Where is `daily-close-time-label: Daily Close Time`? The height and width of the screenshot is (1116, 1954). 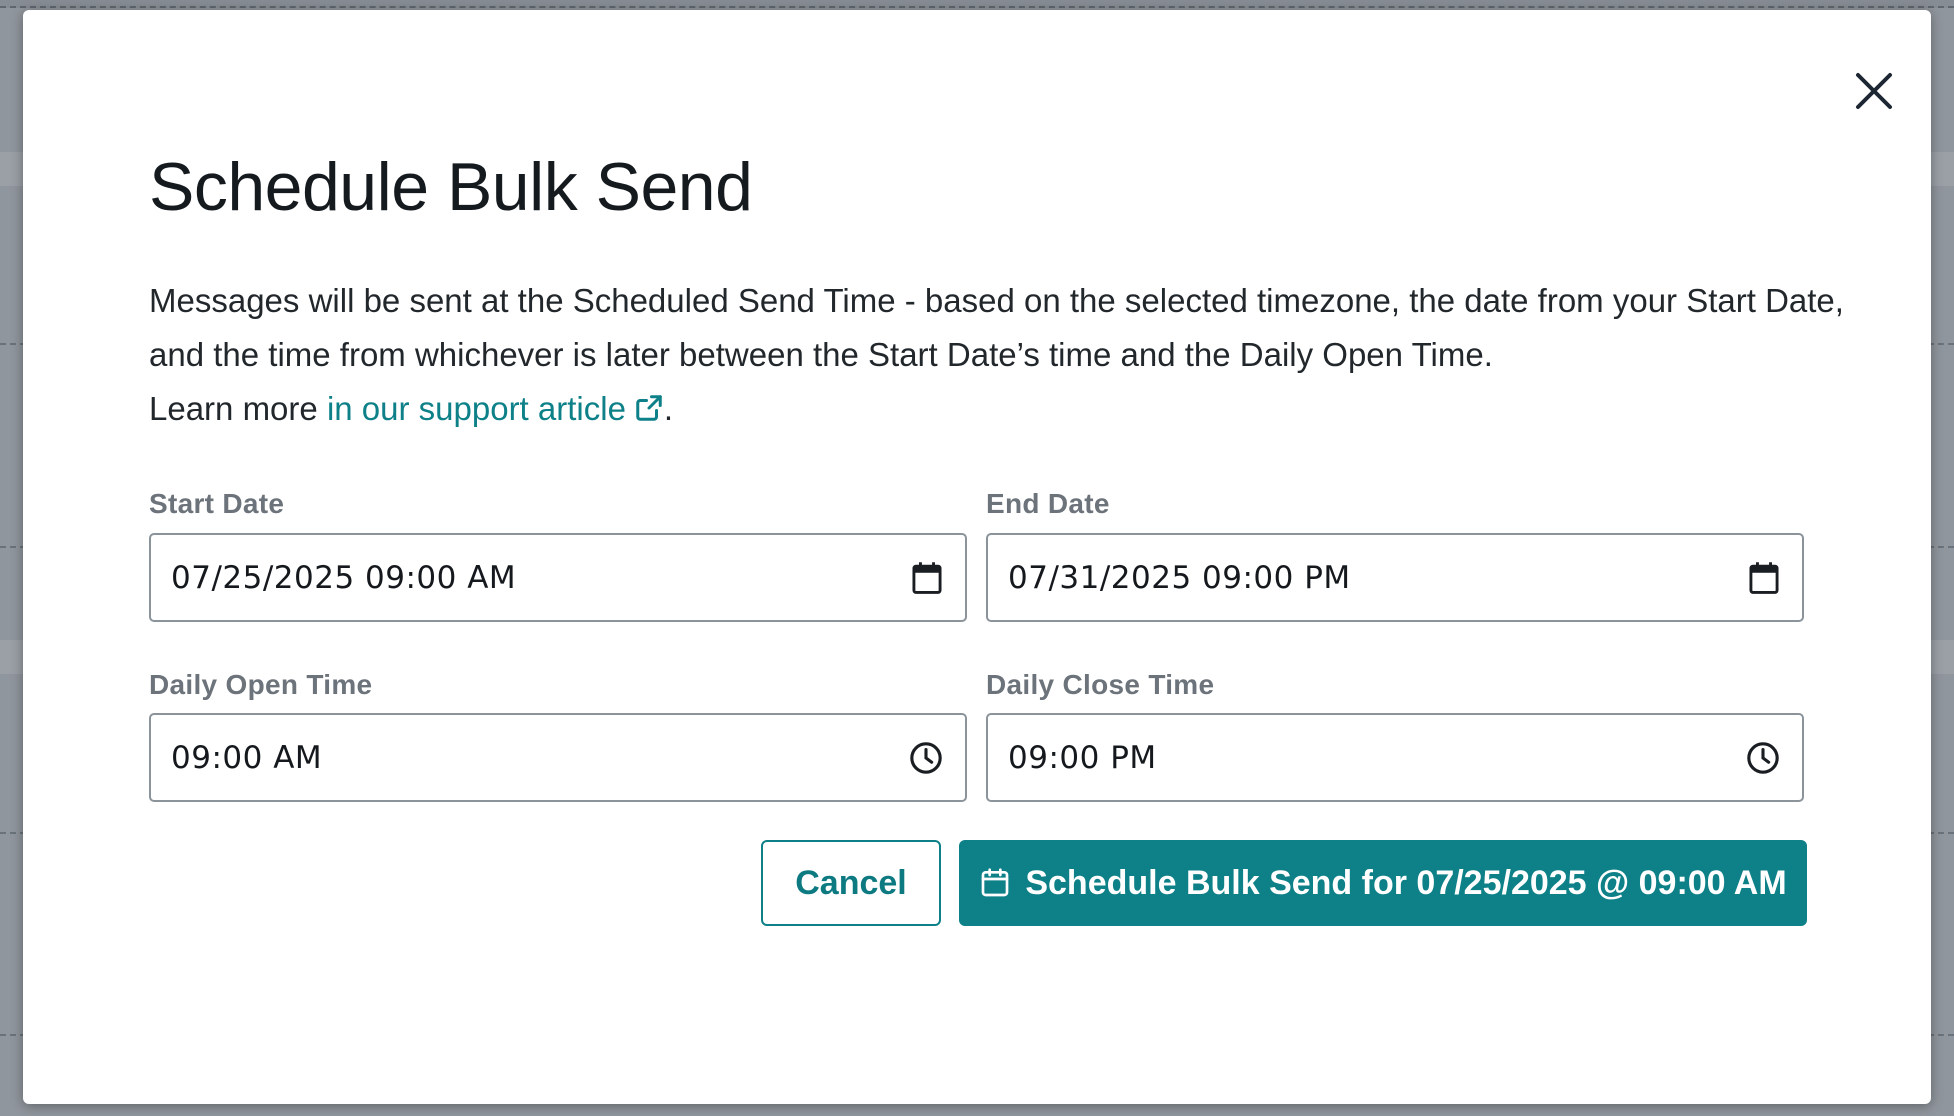 daily-close-time-label: Daily Close Time is located at coordinates (1100, 684).